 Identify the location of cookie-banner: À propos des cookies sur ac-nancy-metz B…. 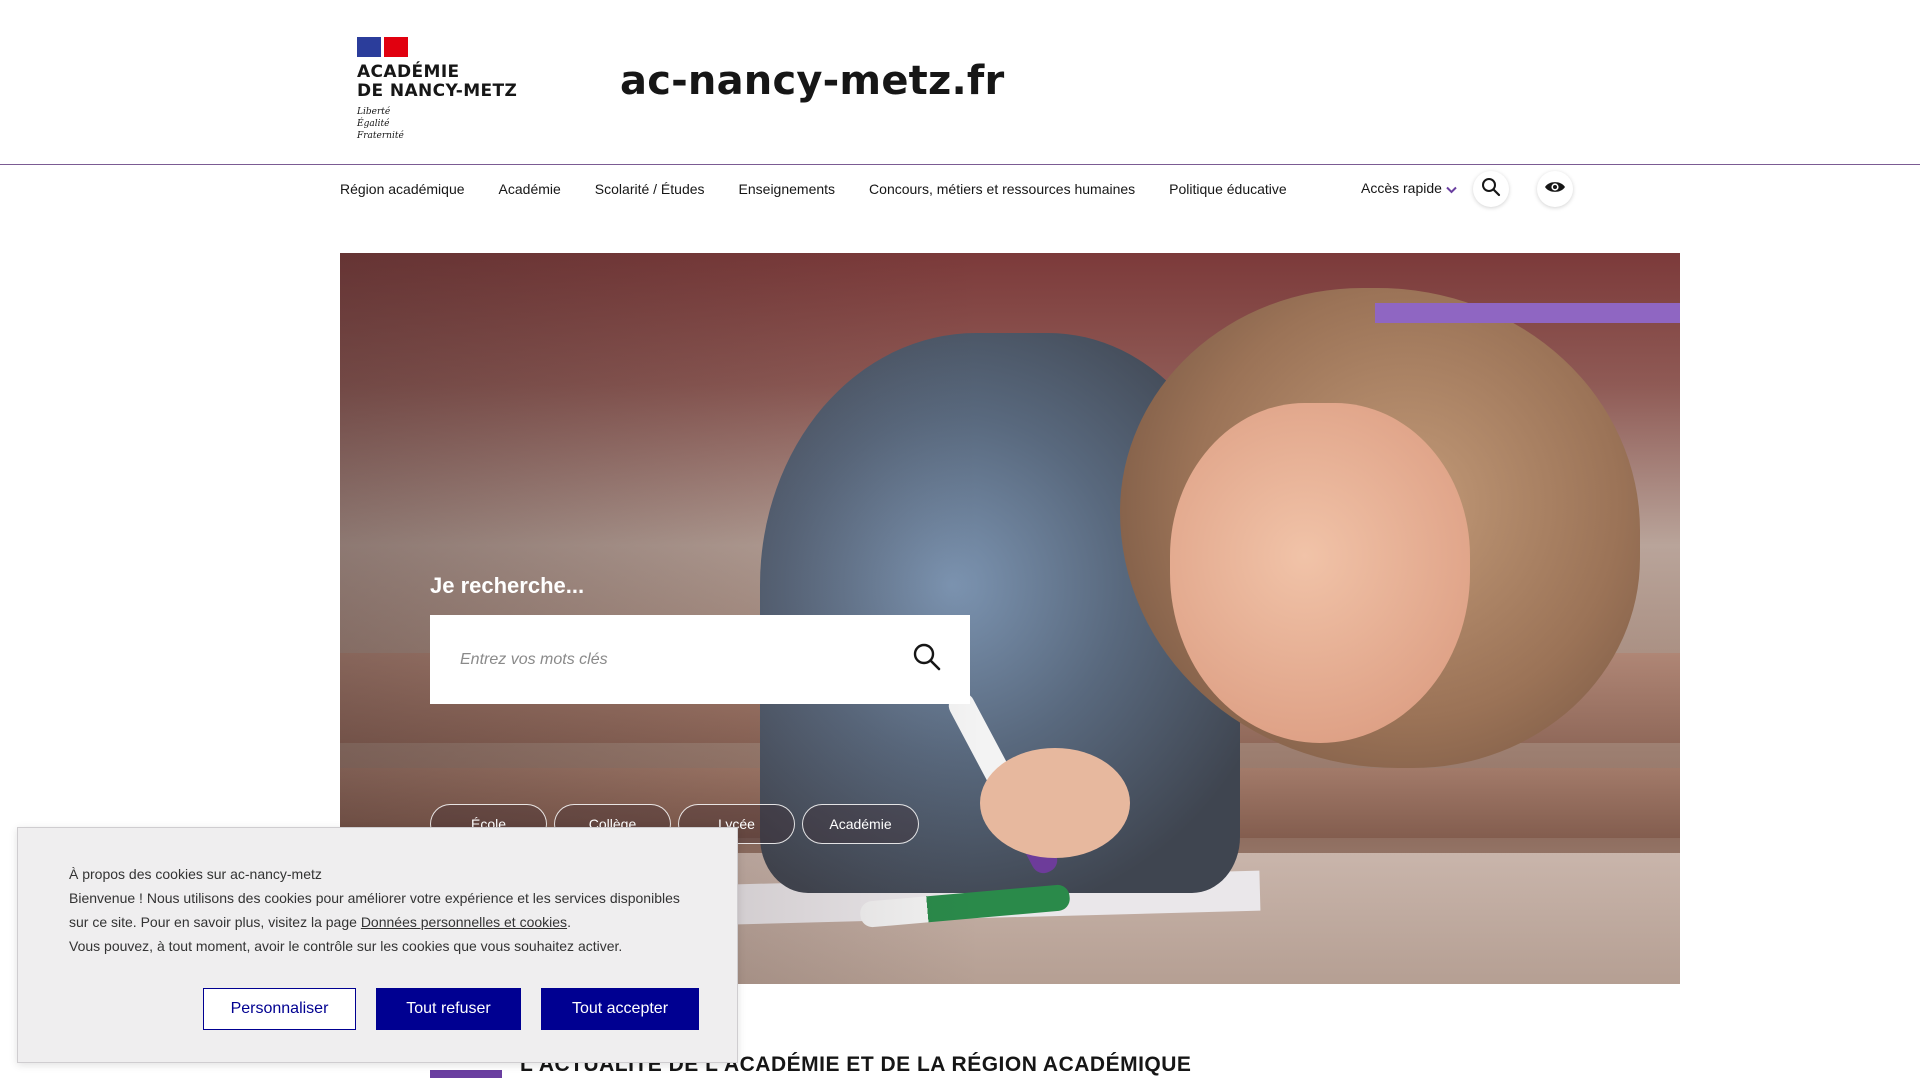
(377, 945).